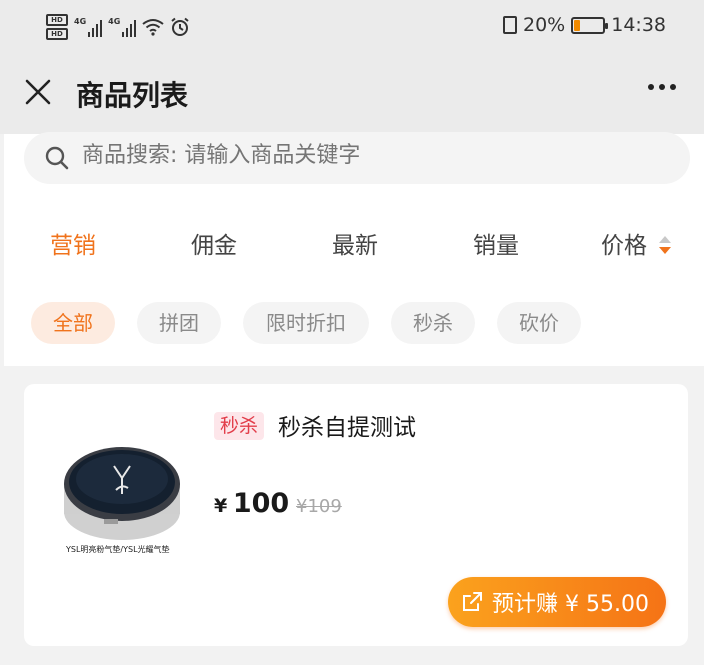 Image resolution: width=704 pixels, height=665 pixels. I want to click on status-bar: HD HD 4G 4G 20% 14:38, so click(352, 28).